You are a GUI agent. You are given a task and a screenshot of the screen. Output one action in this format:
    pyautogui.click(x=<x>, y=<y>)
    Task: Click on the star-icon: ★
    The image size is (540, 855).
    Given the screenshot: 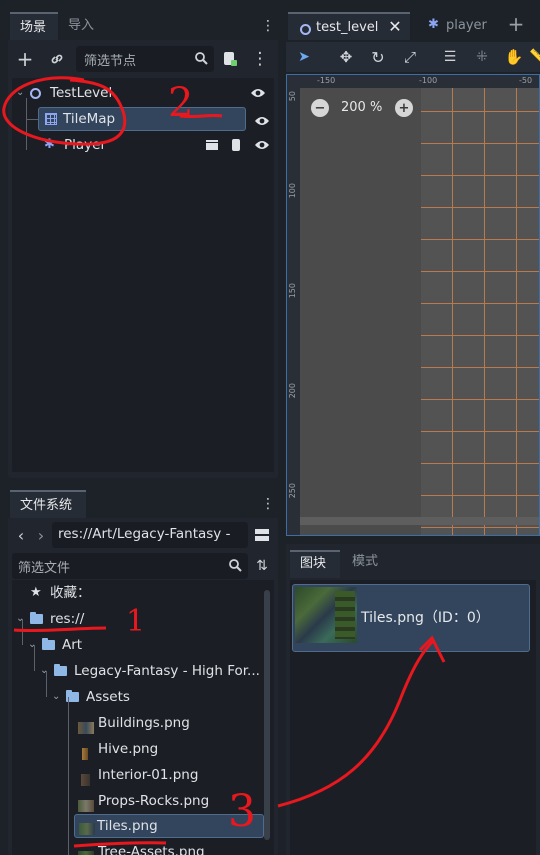 What is the action you would take?
    pyautogui.click(x=36, y=592)
    